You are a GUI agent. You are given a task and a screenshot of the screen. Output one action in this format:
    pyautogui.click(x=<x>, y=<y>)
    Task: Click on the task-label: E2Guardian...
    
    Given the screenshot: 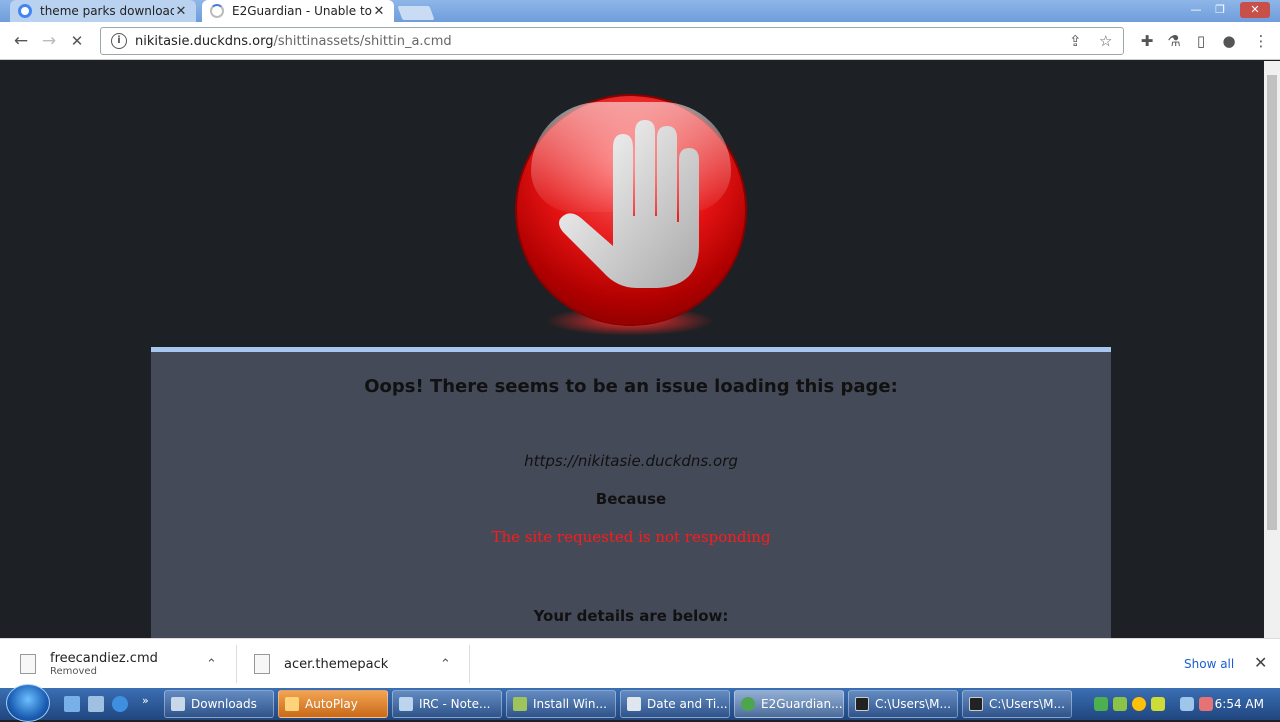 What is the action you would take?
    pyautogui.click(x=802, y=704)
    